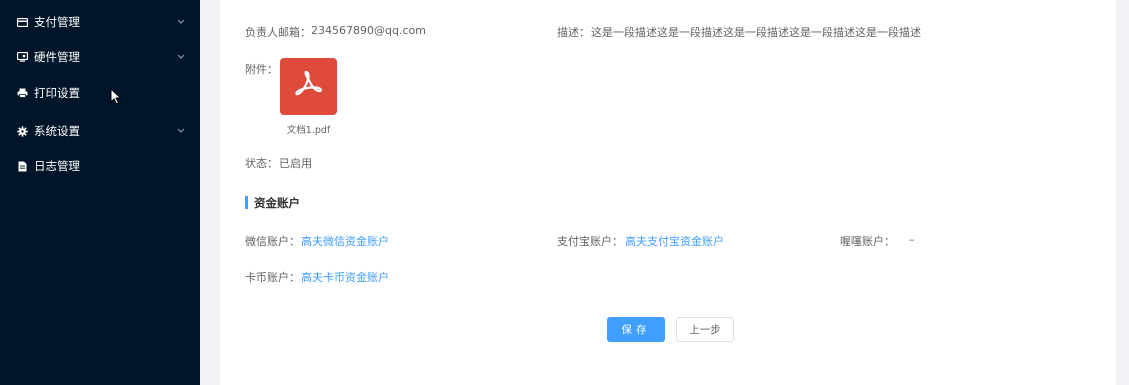  I want to click on pdf-attachment, so click(308, 86).